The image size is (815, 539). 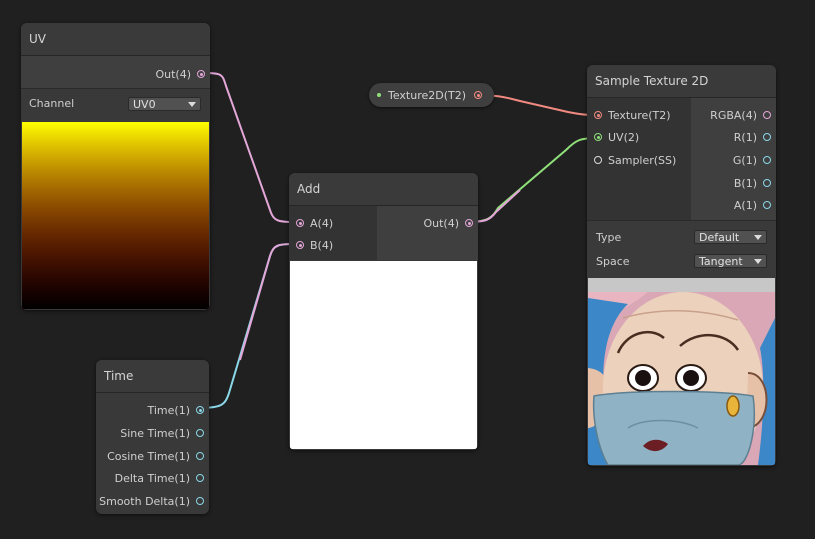 What do you see at coordinates (624, 137) in the screenshot?
I see `sample-input-uv-label: UV(2)` at bounding box center [624, 137].